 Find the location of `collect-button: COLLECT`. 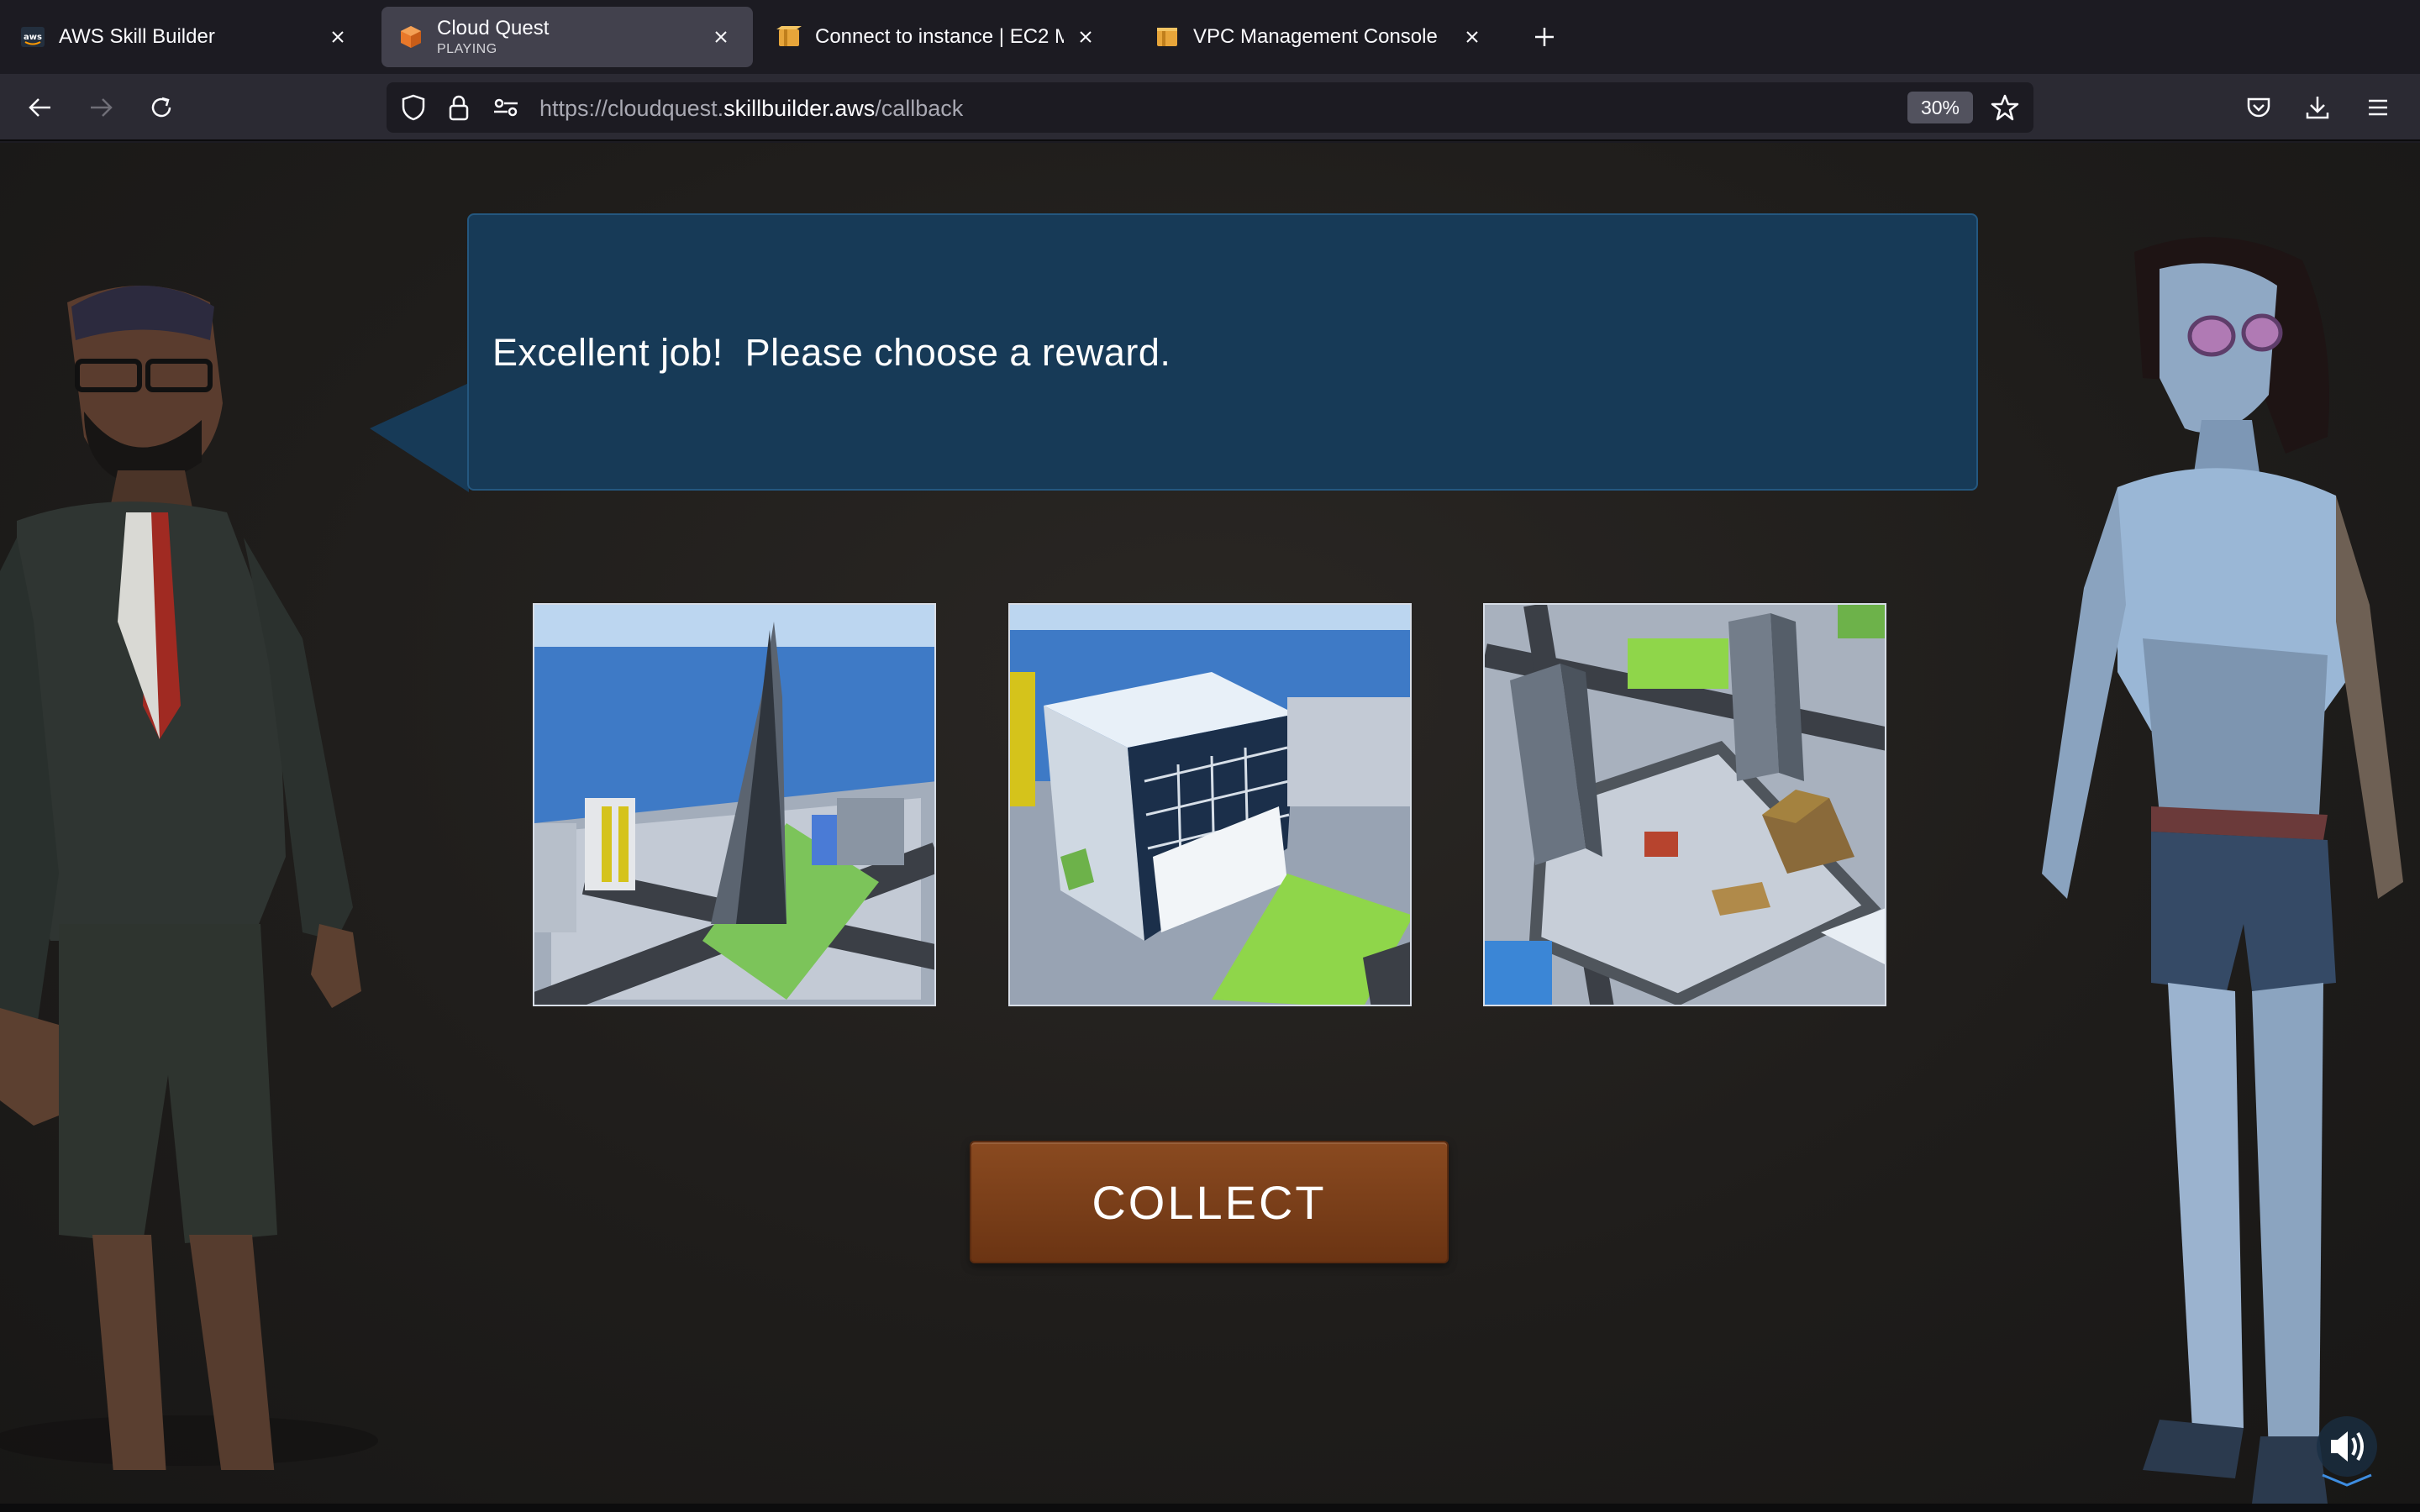

collect-button: COLLECT is located at coordinates (1209, 1202).